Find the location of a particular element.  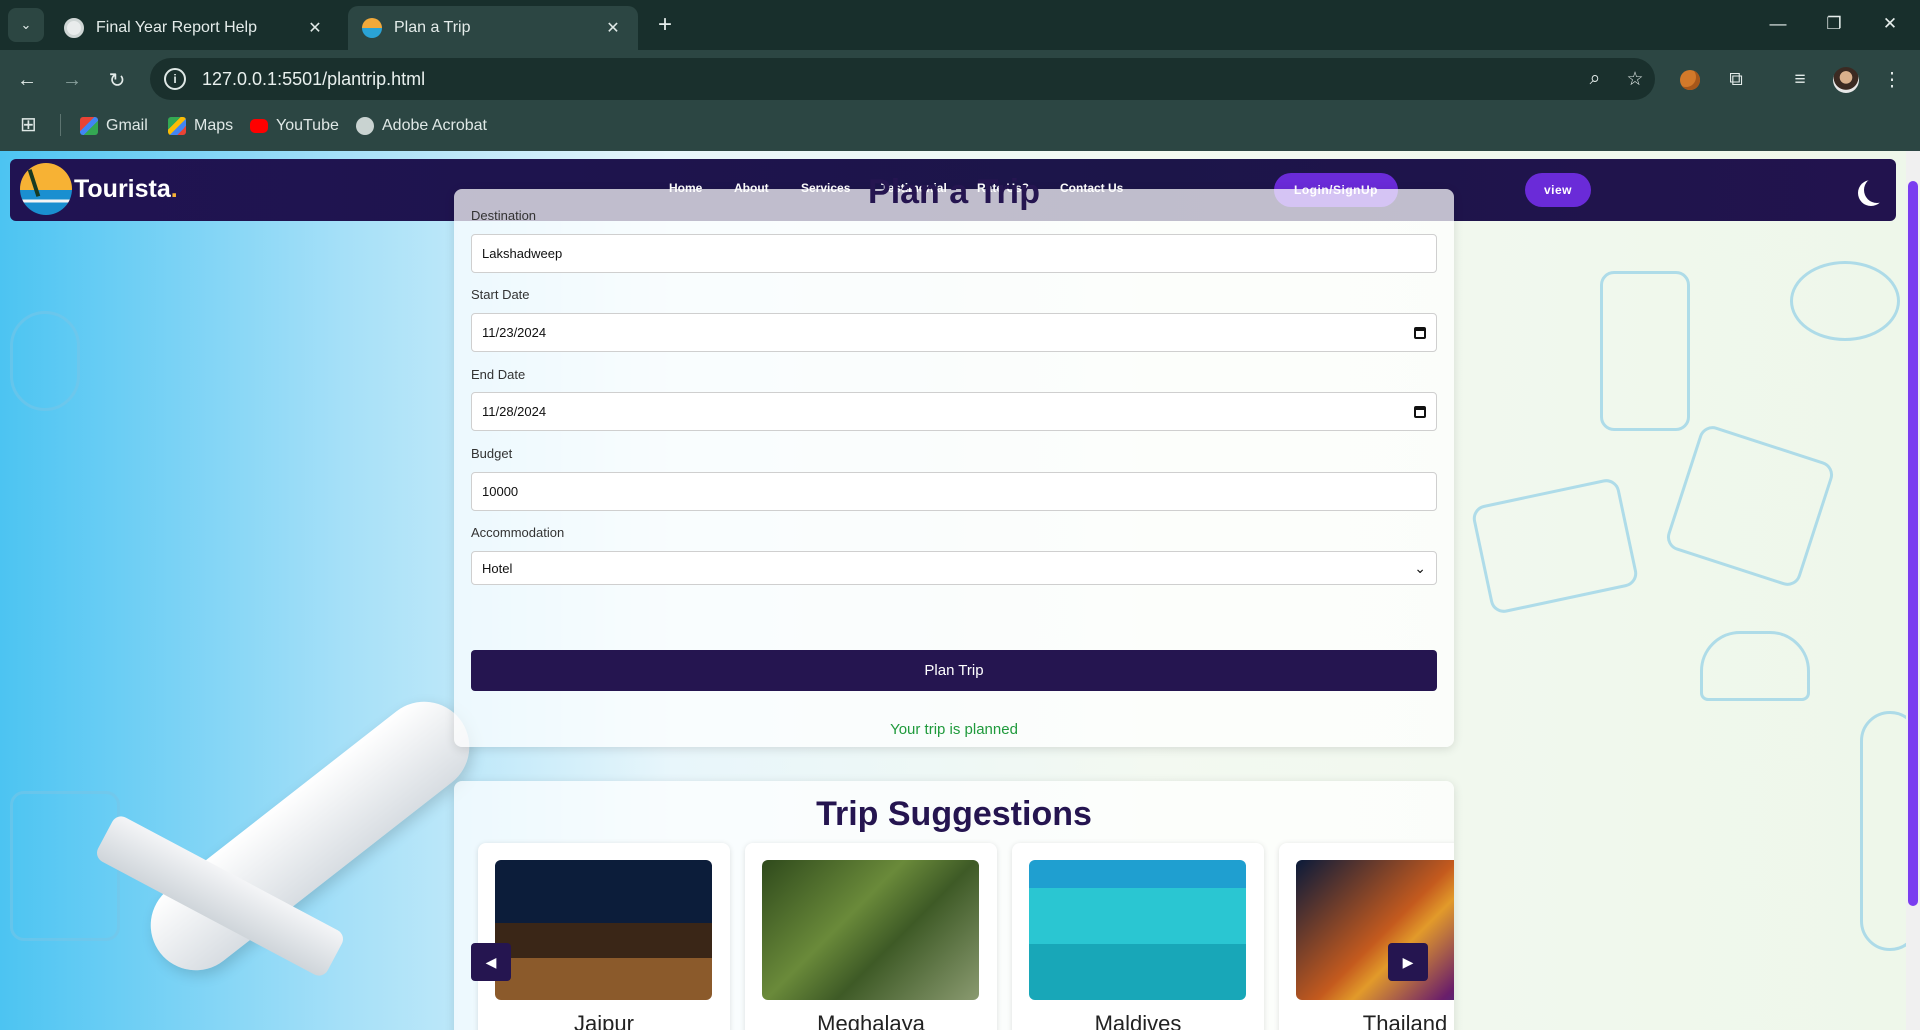

binoculars-doodle is located at coordinates (1645, 351).